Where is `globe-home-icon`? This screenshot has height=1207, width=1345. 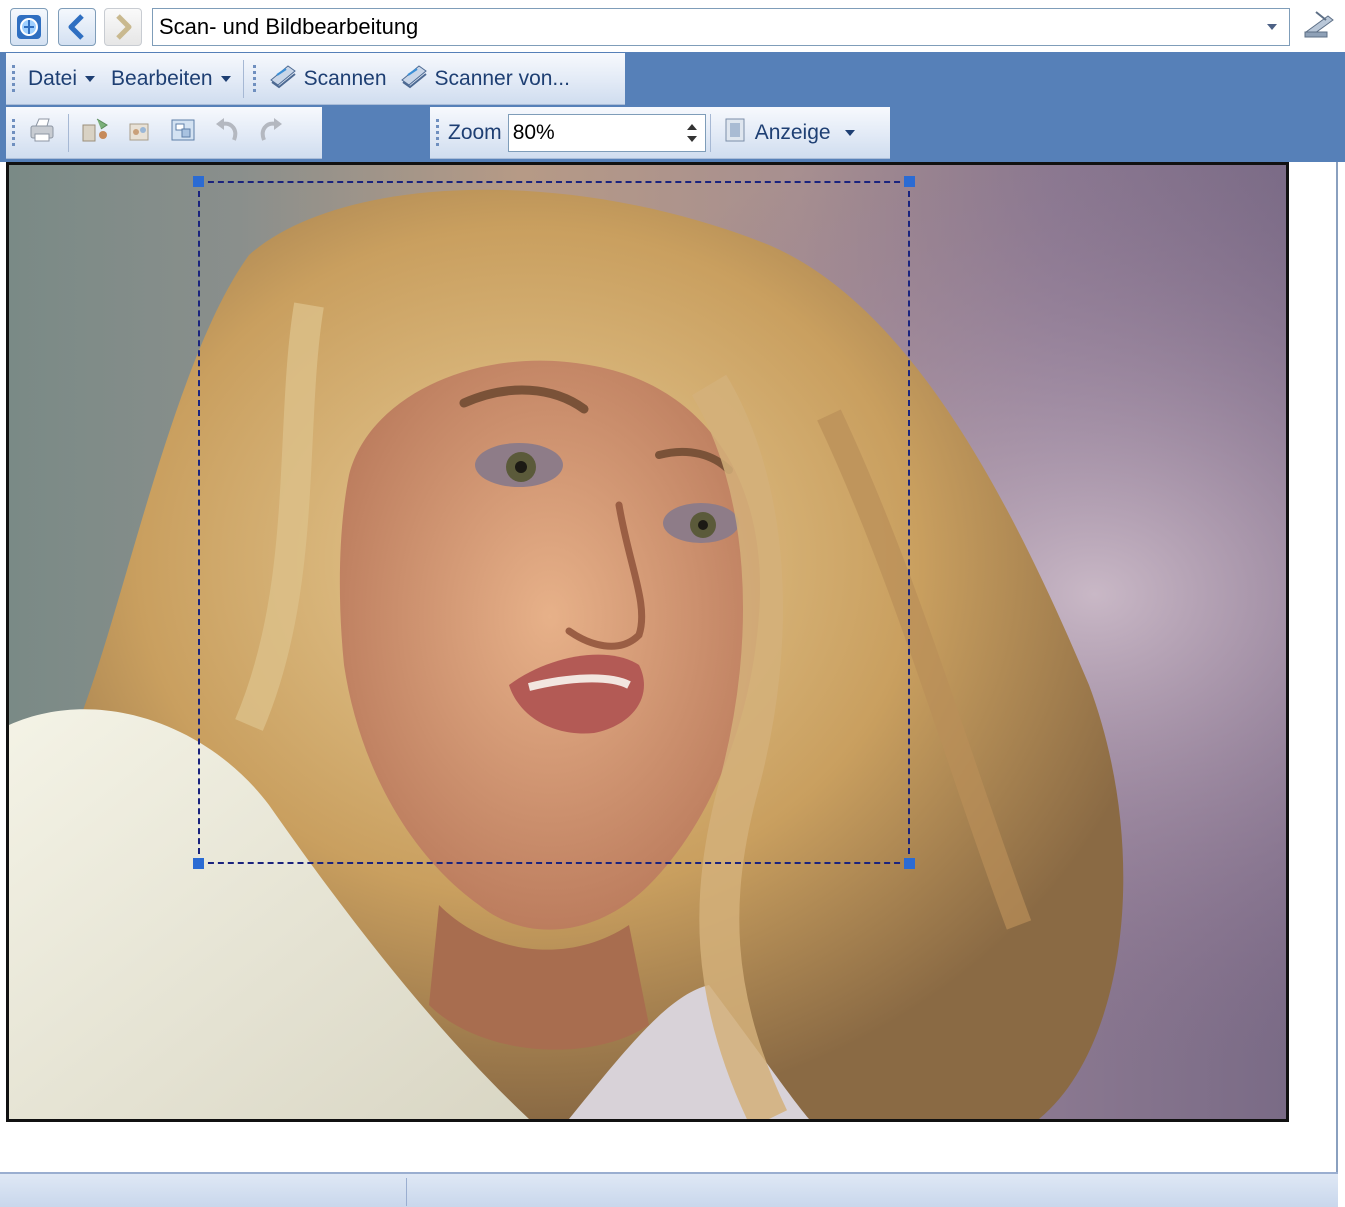
globe-home-icon is located at coordinates (29, 27).